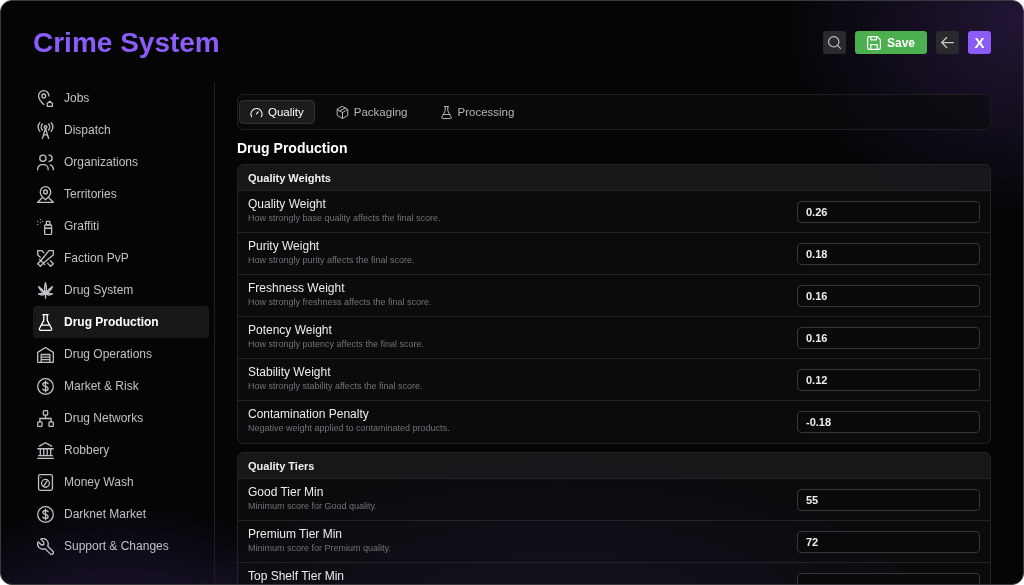 The image size is (1024, 585). I want to click on setting-description: How strongly potency affects the final score., so click(336, 344).